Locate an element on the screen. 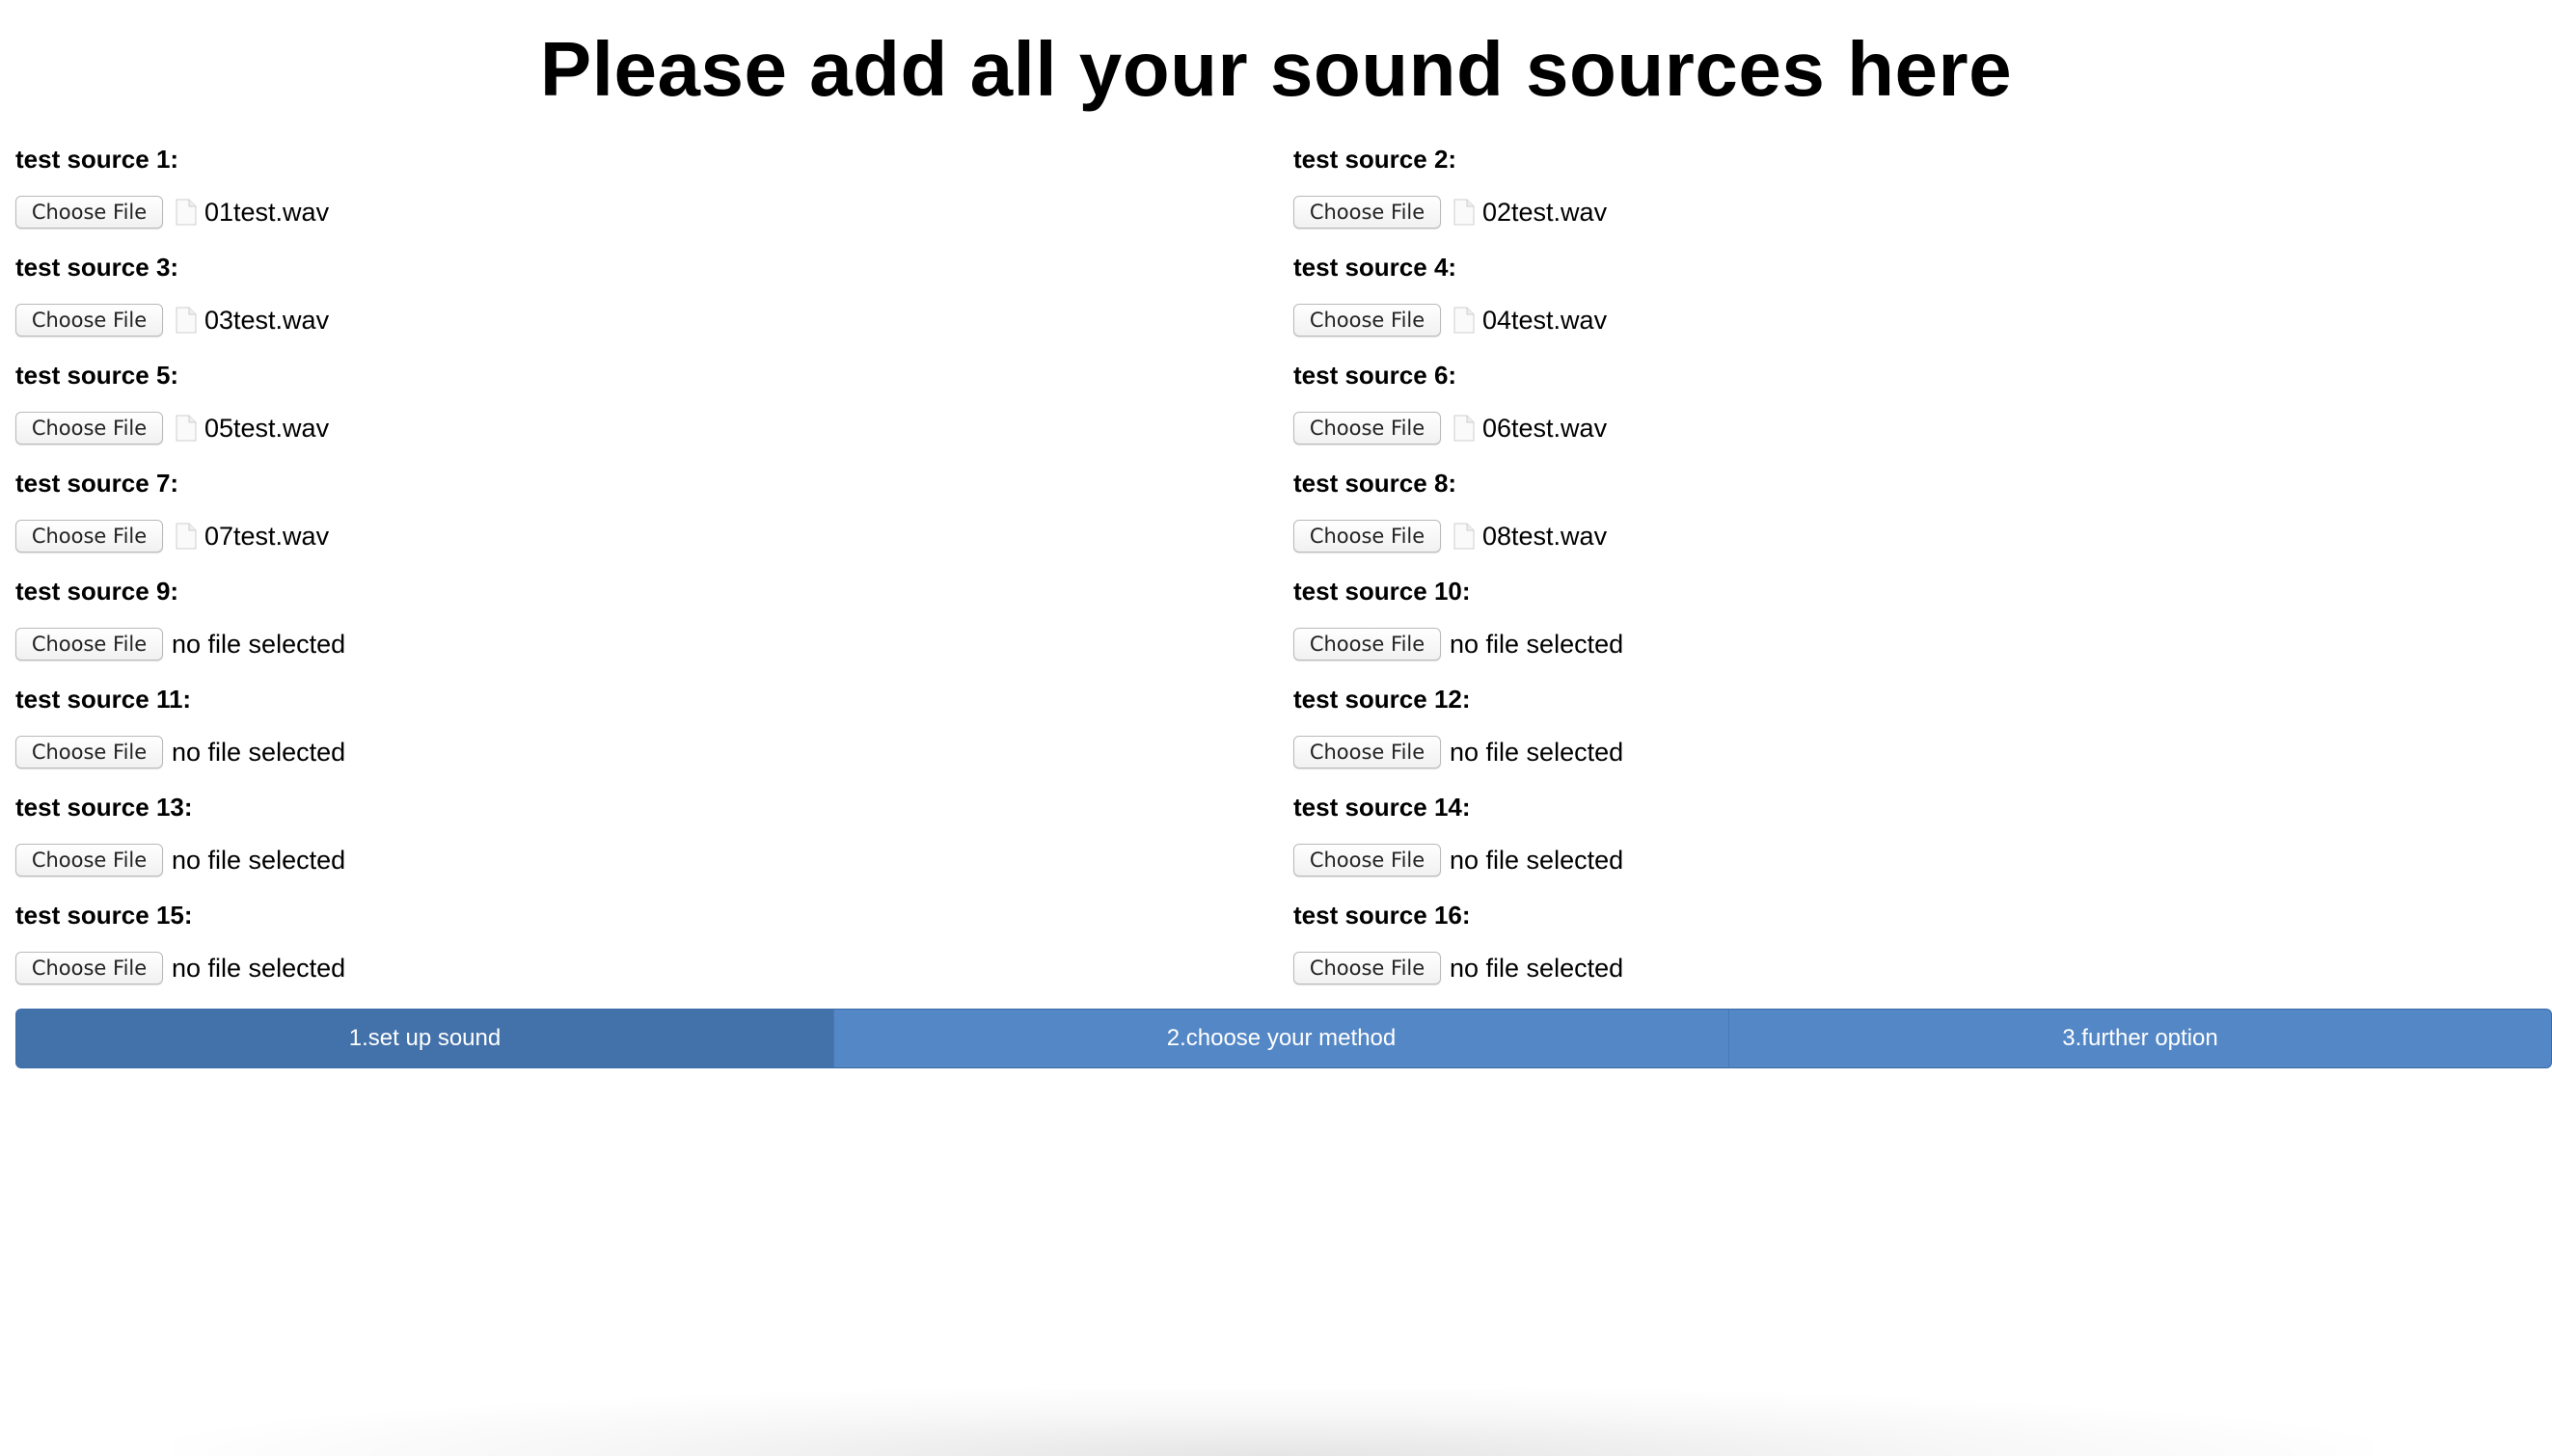 This screenshot has width=2552, height=1456. source-label: test source 14: is located at coordinates (1382, 807).